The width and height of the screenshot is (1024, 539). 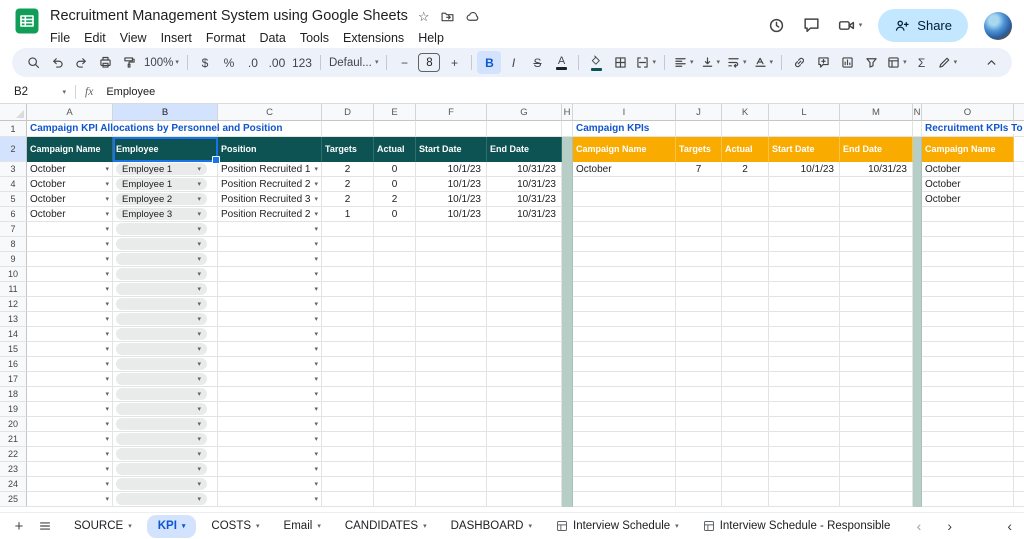 What do you see at coordinates (624, 304) in the screenshot?
I see `cell-I12` at bounding box center [624, 304].